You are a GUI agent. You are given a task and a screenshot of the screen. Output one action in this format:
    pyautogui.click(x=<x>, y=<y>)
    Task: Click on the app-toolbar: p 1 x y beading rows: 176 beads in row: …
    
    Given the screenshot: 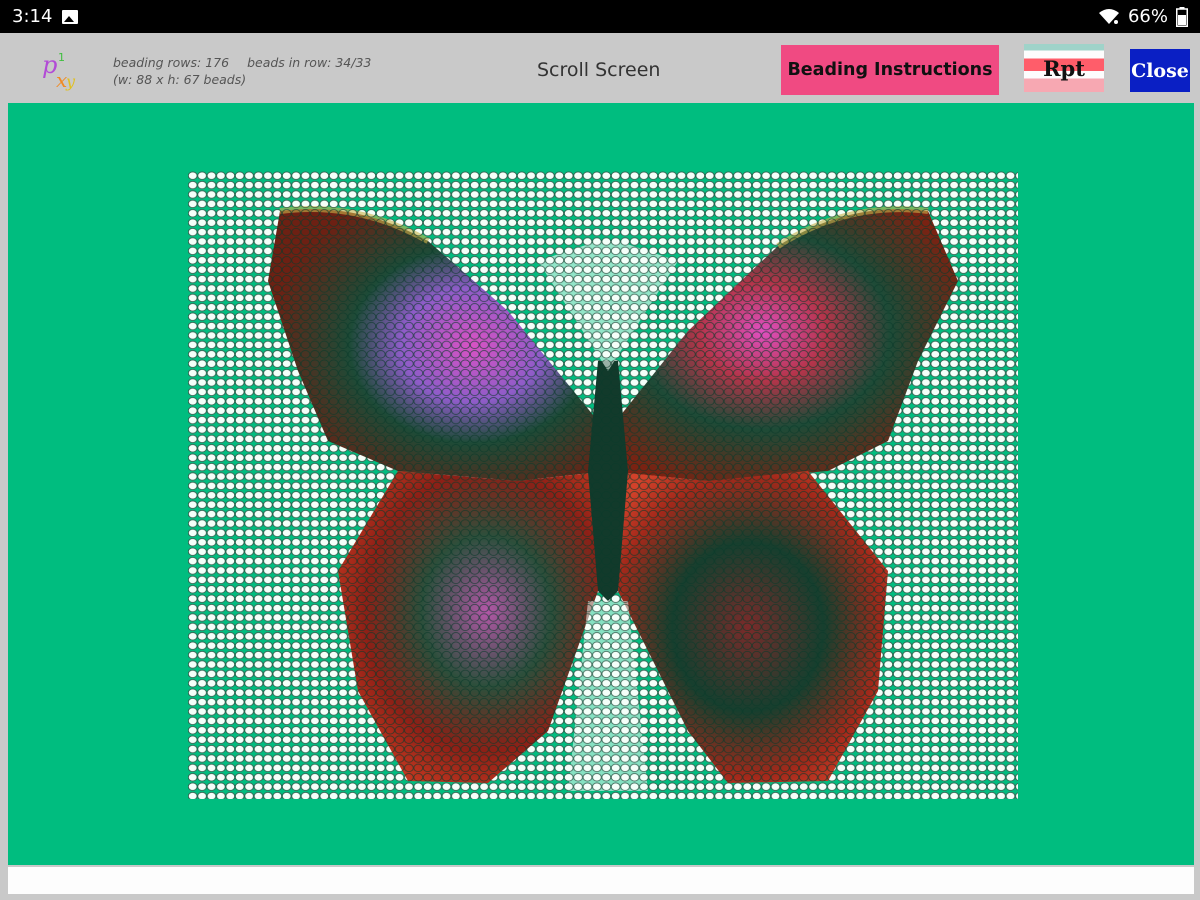 What is the action you would take?
    pyautogui.click(x=600, y=67)
    